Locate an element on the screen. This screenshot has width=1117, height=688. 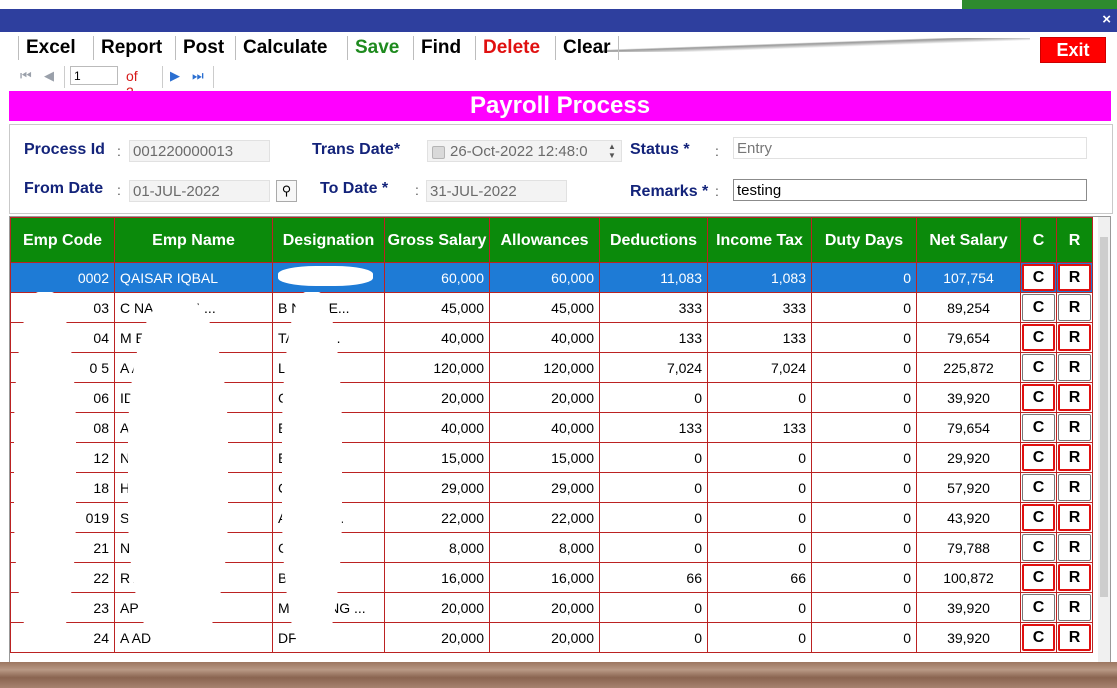
cell-net-salary: 79,654 is located at coordinates (968, 337).